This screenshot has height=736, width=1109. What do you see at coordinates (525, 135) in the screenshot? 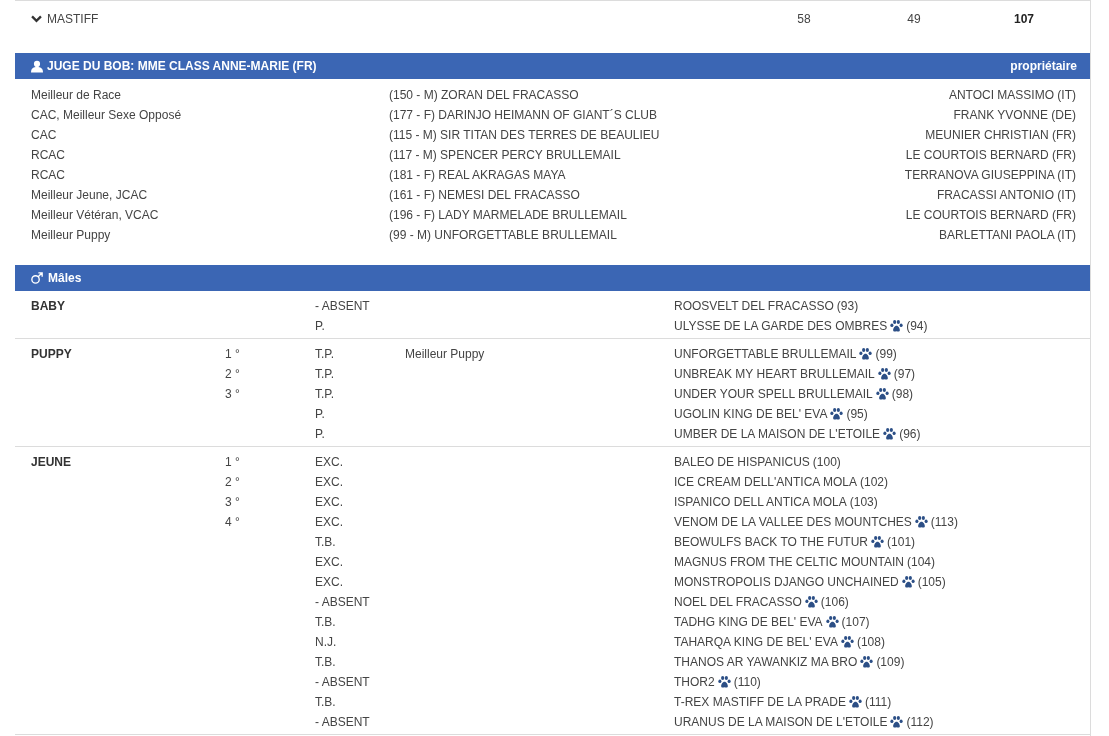
I see `dog-entry: (115 - M) SIR TITAN DES TERRES DE BEAULIEU` at bounding box center [525, 135].